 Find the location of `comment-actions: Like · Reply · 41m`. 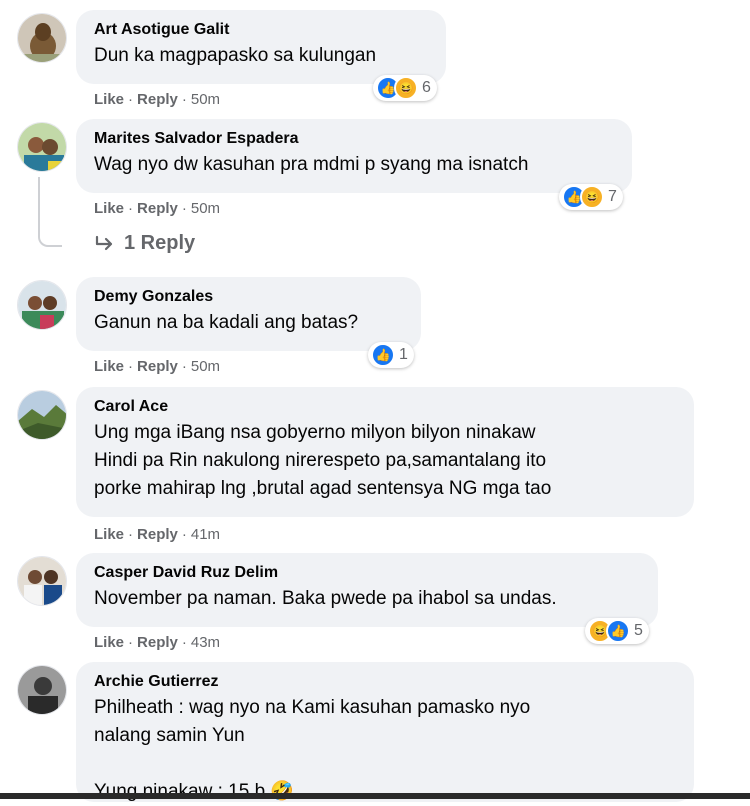

comment-actions: Like · Reply · 41m is located at coordinates (157, 534).